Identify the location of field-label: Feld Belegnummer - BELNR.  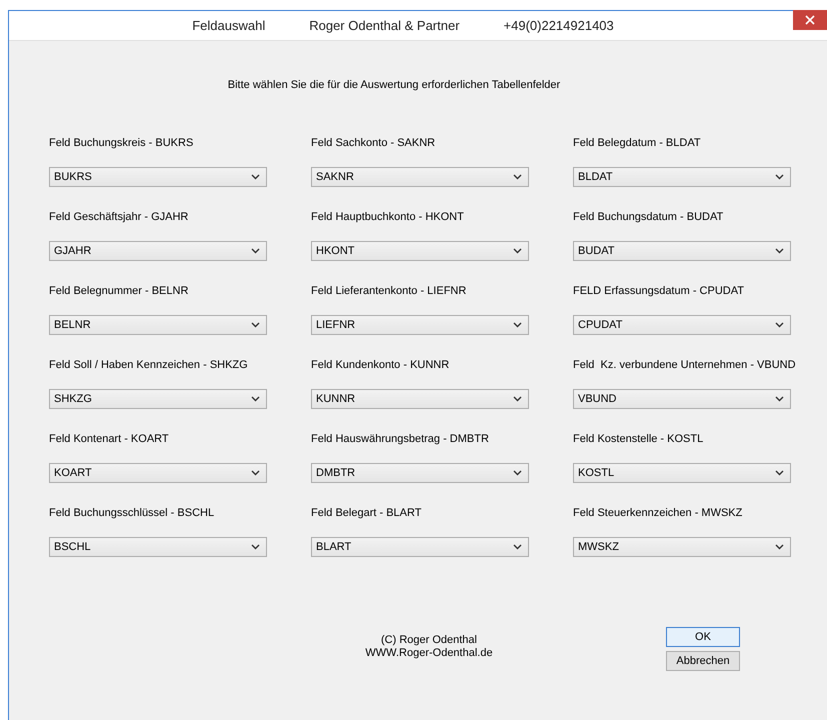
(119, 291).